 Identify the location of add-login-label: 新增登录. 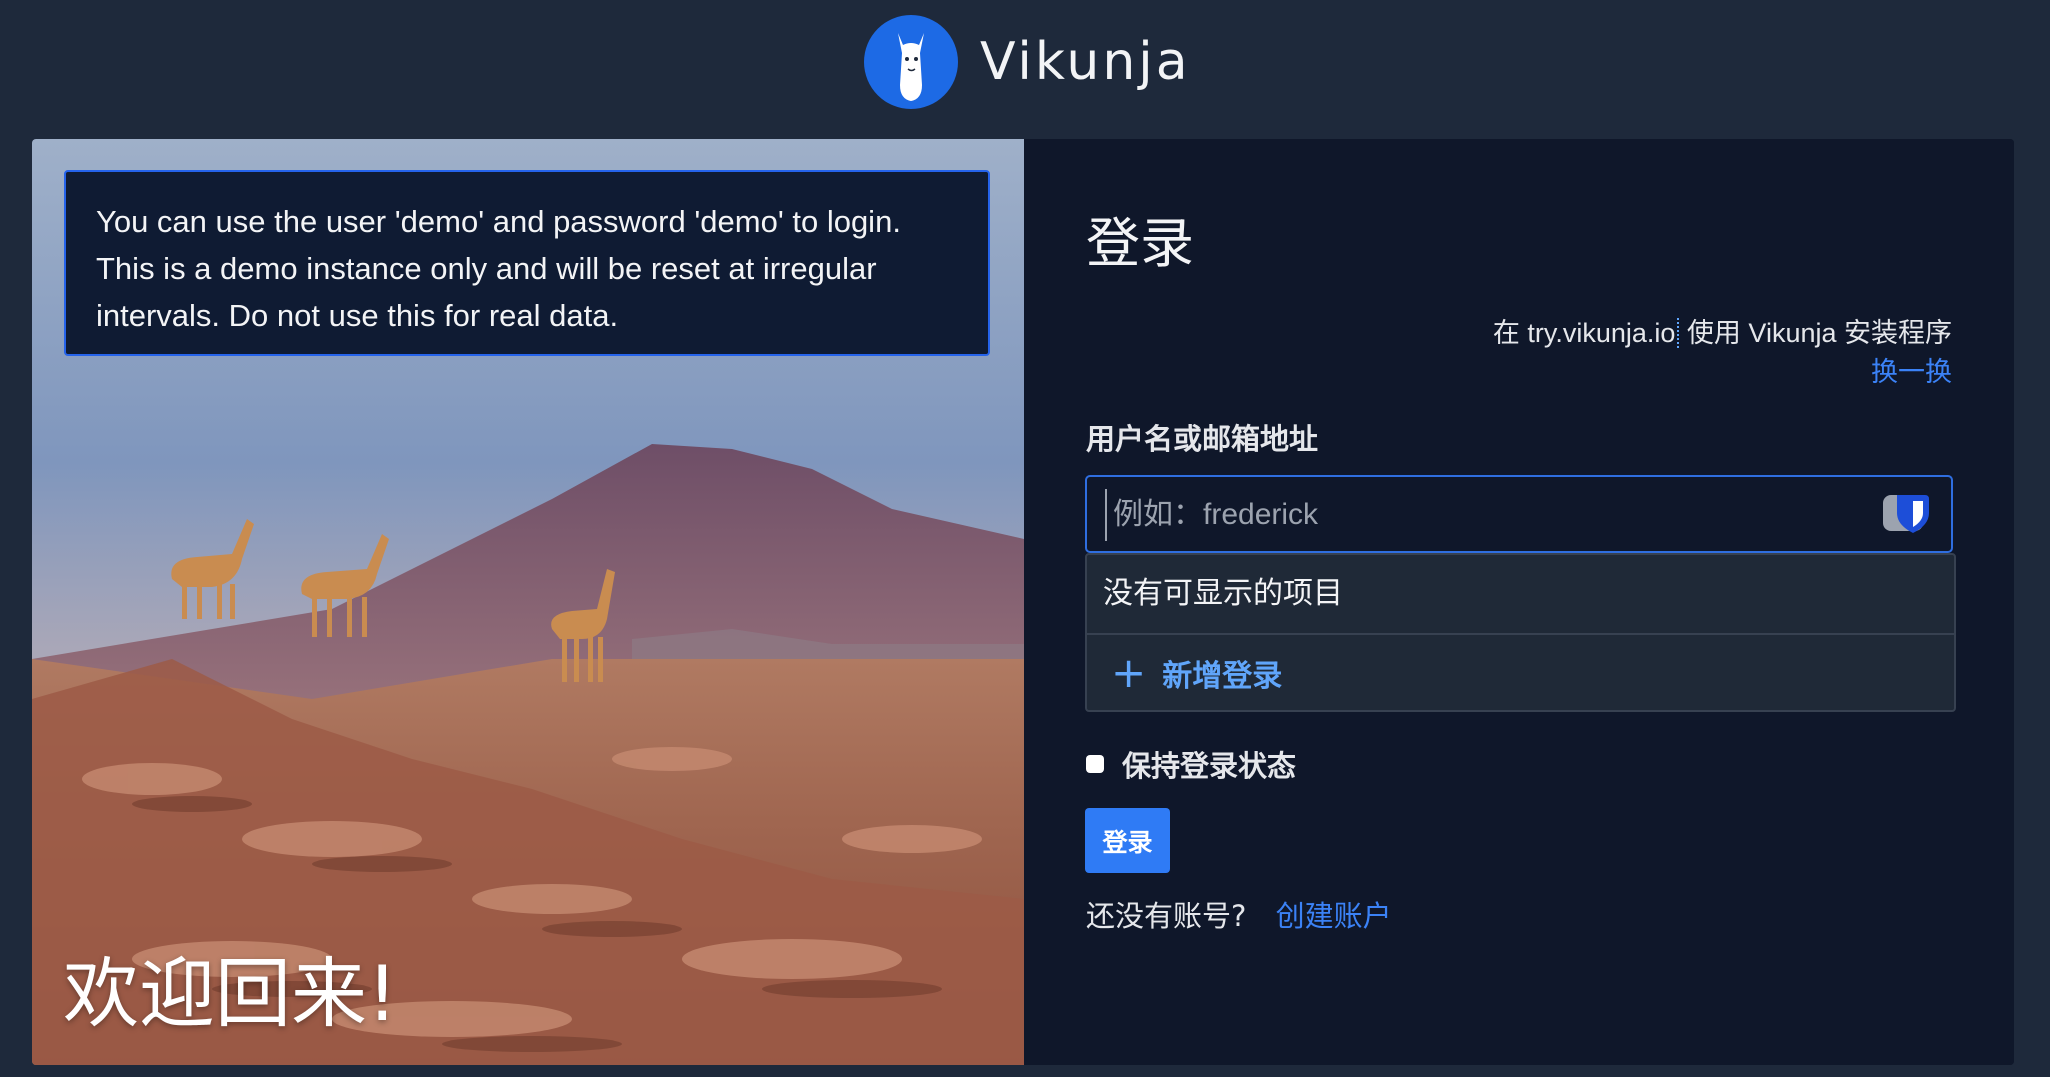
(1222, 676).